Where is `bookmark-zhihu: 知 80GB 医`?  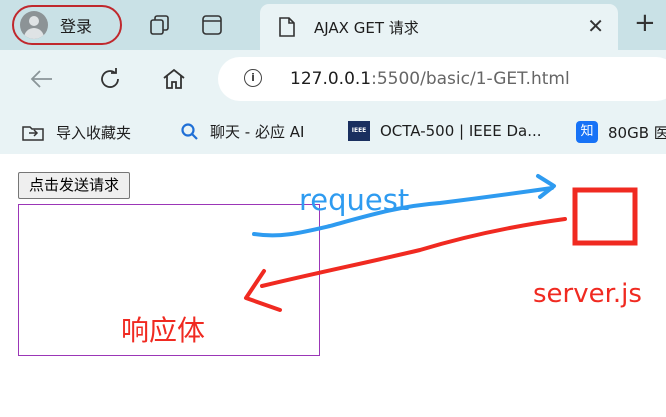
bookmark-zhihu: 知 80GB 医 is located at coordinates (621, 132).